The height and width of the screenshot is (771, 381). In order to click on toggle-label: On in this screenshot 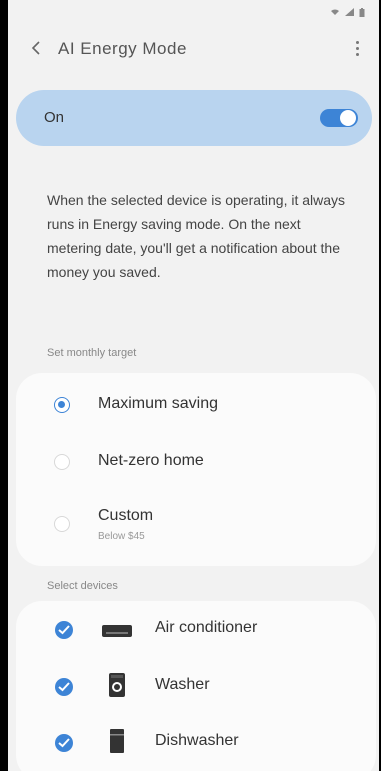, I will do `click(54, 117)`.